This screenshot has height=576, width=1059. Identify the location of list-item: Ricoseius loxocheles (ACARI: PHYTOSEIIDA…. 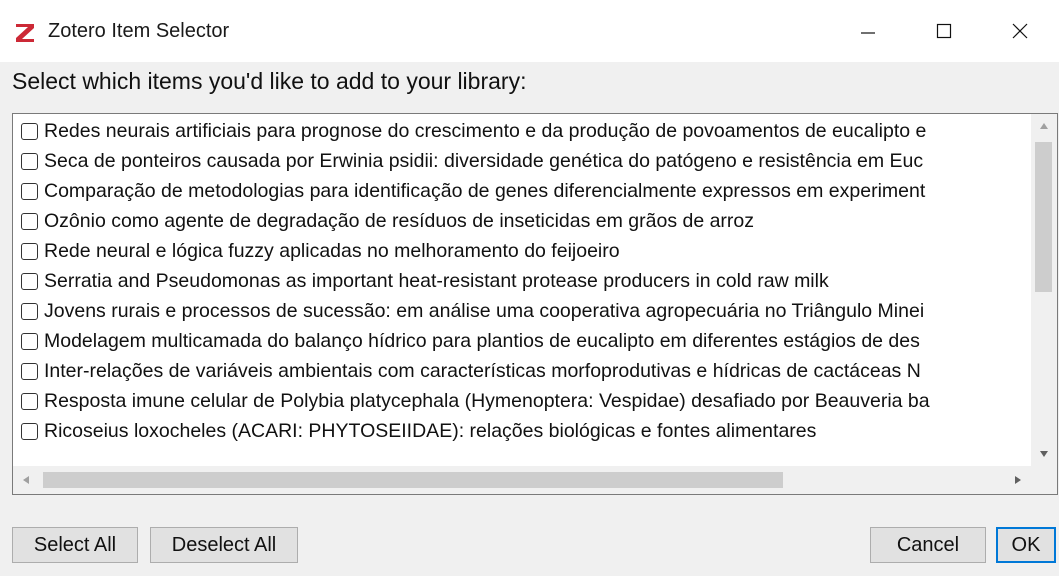
(522, 431).